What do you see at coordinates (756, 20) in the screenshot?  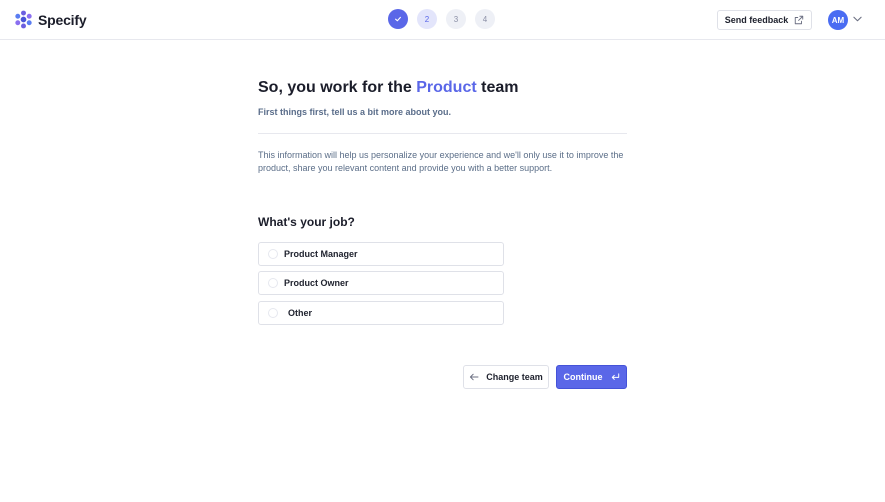 I see `send-feedback-label: Send feedback` at bounding box center [756, 20].